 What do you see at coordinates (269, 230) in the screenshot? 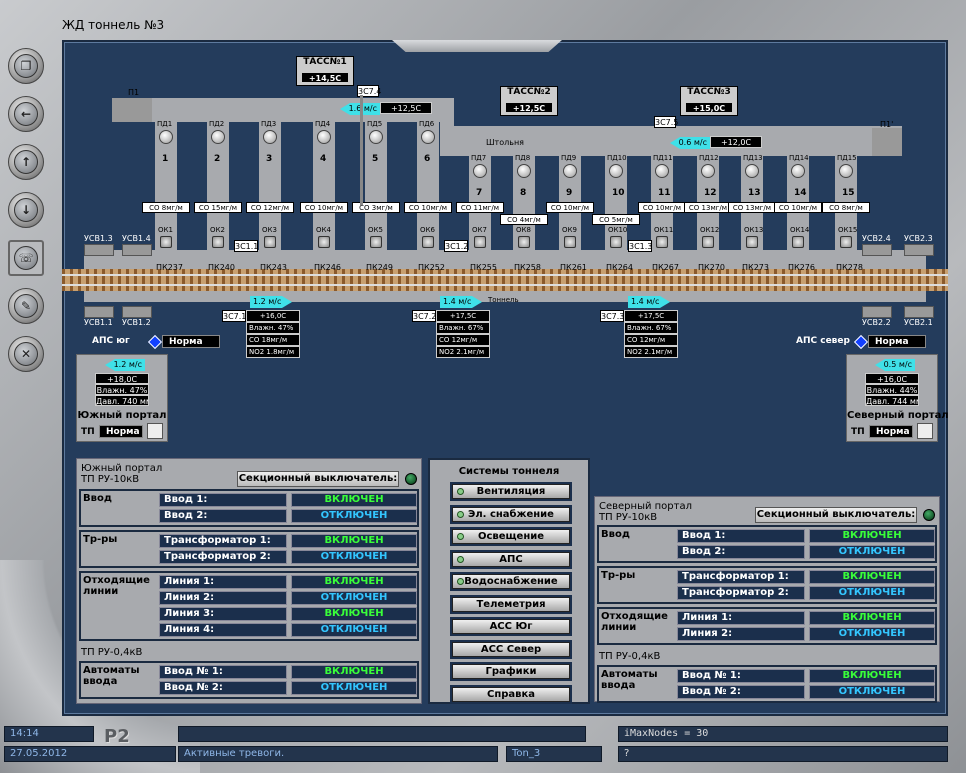
I see `valve-label: ОК3` at bounding box center [269, 230].